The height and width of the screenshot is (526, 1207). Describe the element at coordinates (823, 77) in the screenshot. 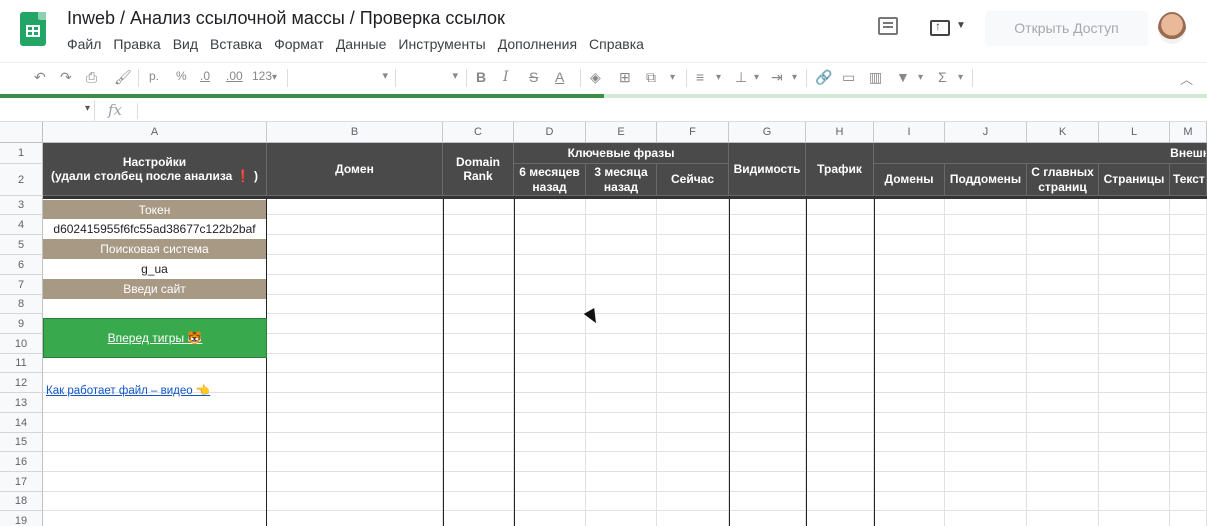

I see `insert-link-icon: 🔗` at that location.